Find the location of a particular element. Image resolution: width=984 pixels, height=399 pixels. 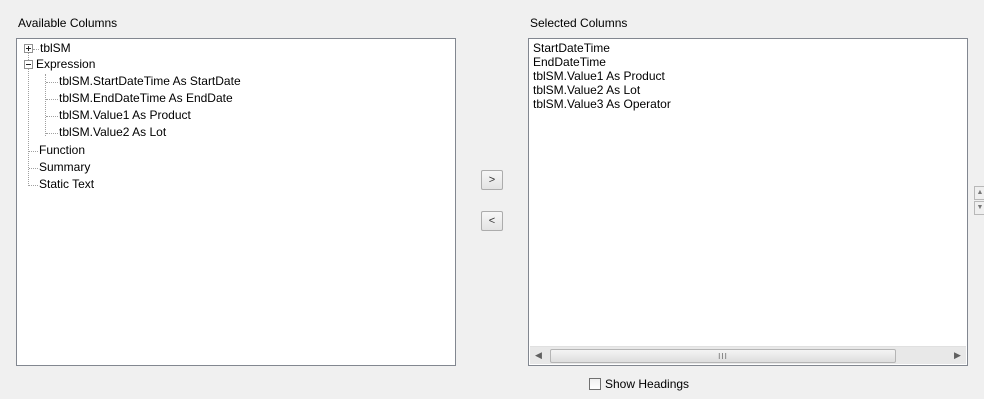

tree-node-static-text: Static Text is located at coordinates (66, 184).